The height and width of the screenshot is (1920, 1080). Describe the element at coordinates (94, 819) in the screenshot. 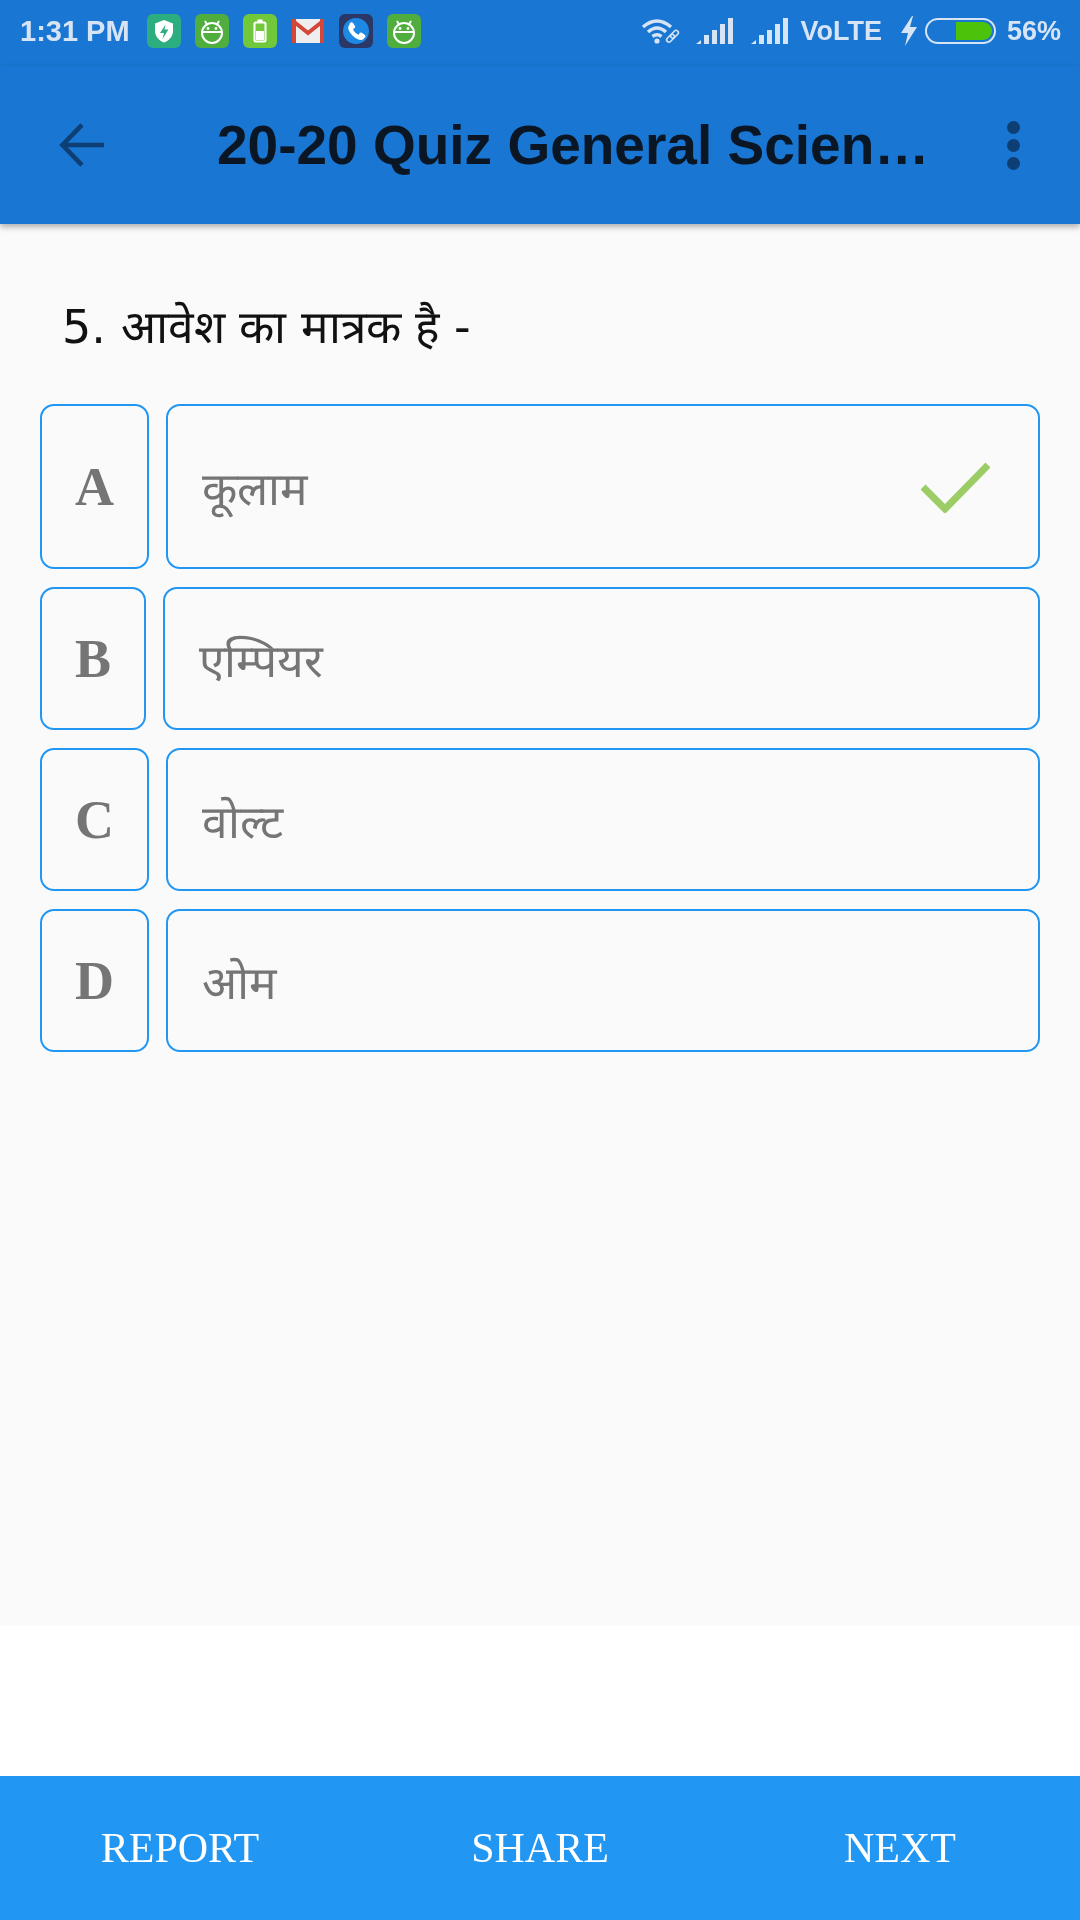

I see `option-letter-button: C` at that location.